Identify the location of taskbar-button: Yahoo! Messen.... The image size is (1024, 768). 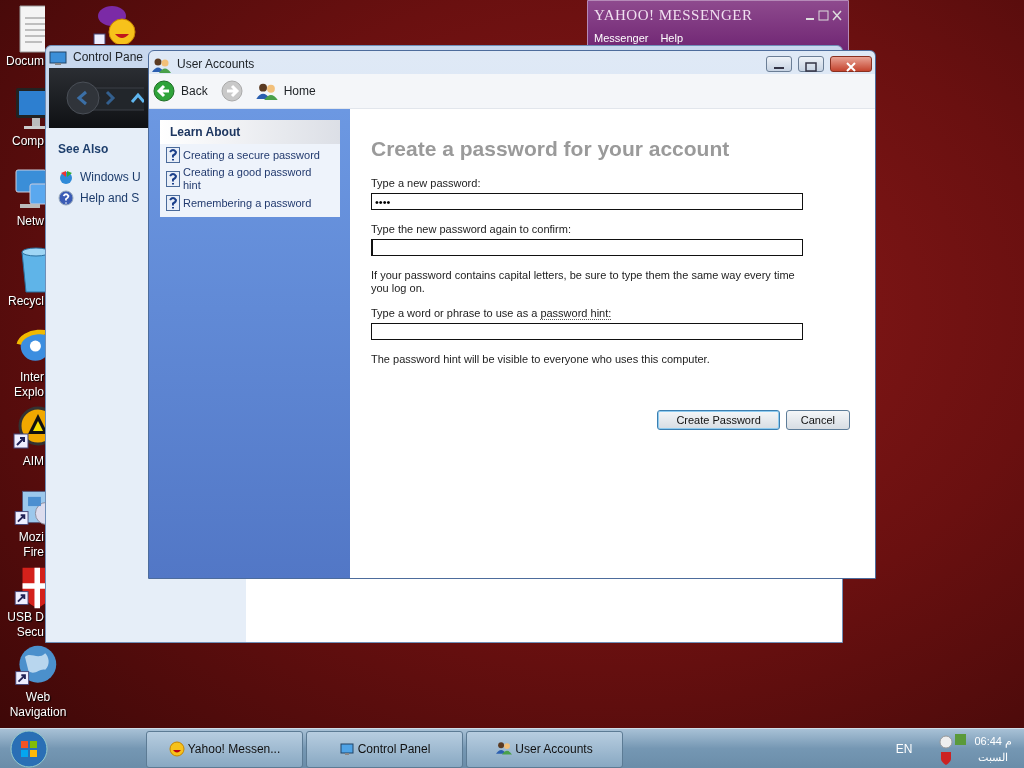
(224, 749).